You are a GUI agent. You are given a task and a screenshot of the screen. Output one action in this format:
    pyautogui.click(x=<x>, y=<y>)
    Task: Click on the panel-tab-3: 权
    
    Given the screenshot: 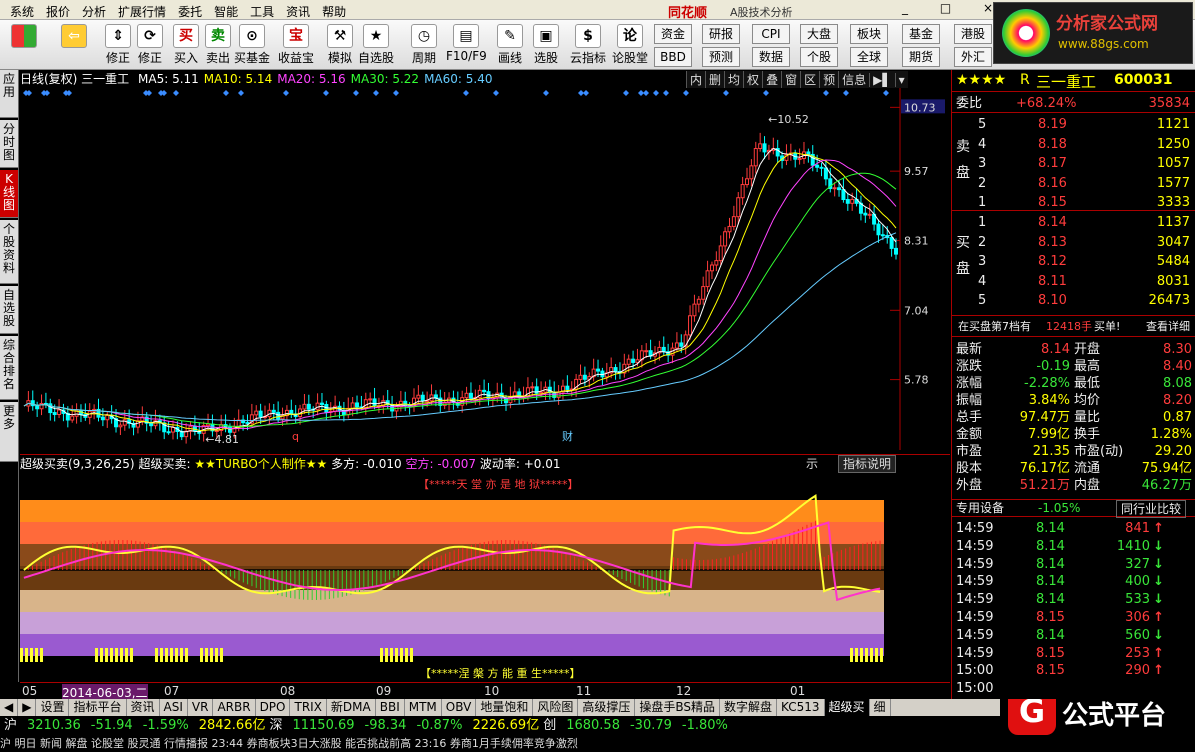 What is the action you would take?
    pyautogui.click(x=752, y=79)
    